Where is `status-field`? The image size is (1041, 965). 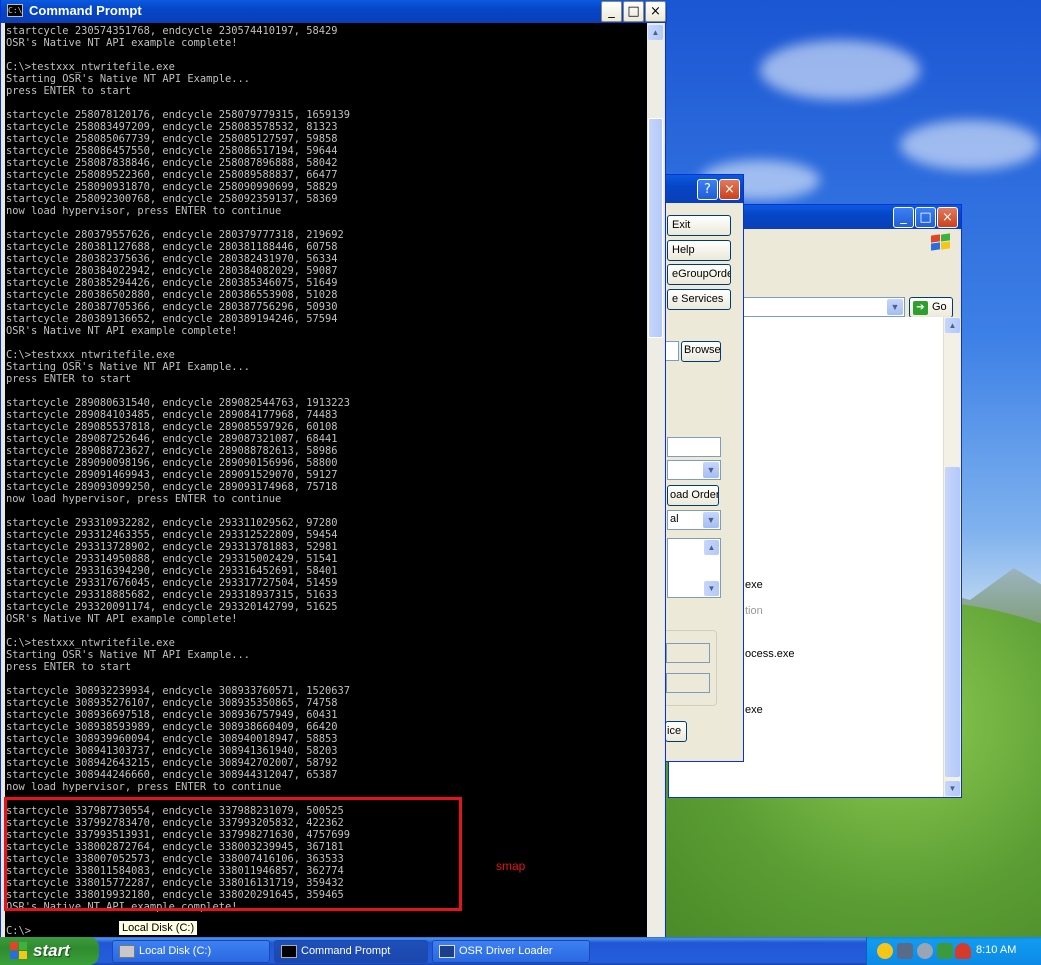
status-field is located at coordinates (688, 653).